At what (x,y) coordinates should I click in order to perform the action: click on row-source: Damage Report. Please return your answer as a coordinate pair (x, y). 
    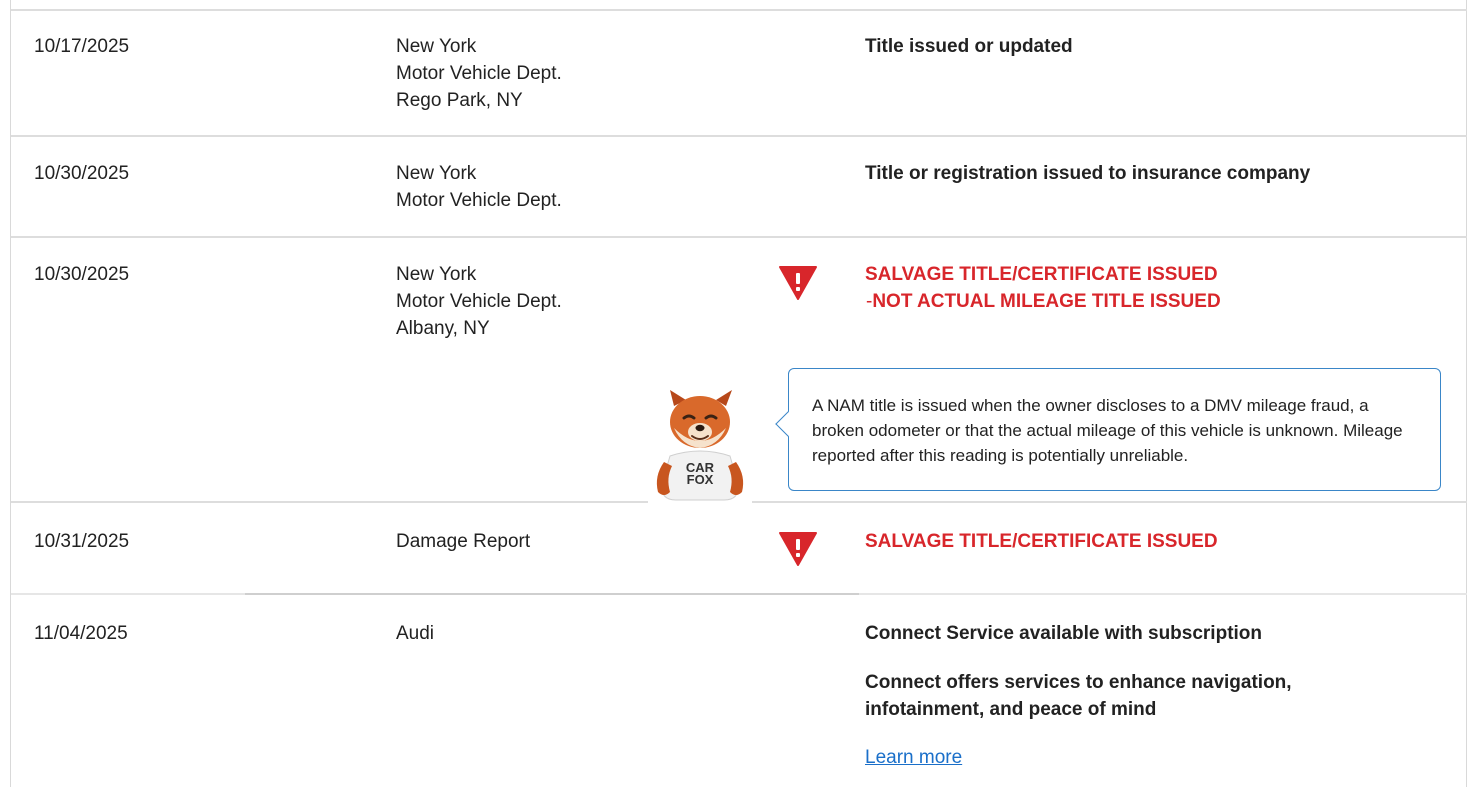
    Looking at the image, I should click on (463, 541).